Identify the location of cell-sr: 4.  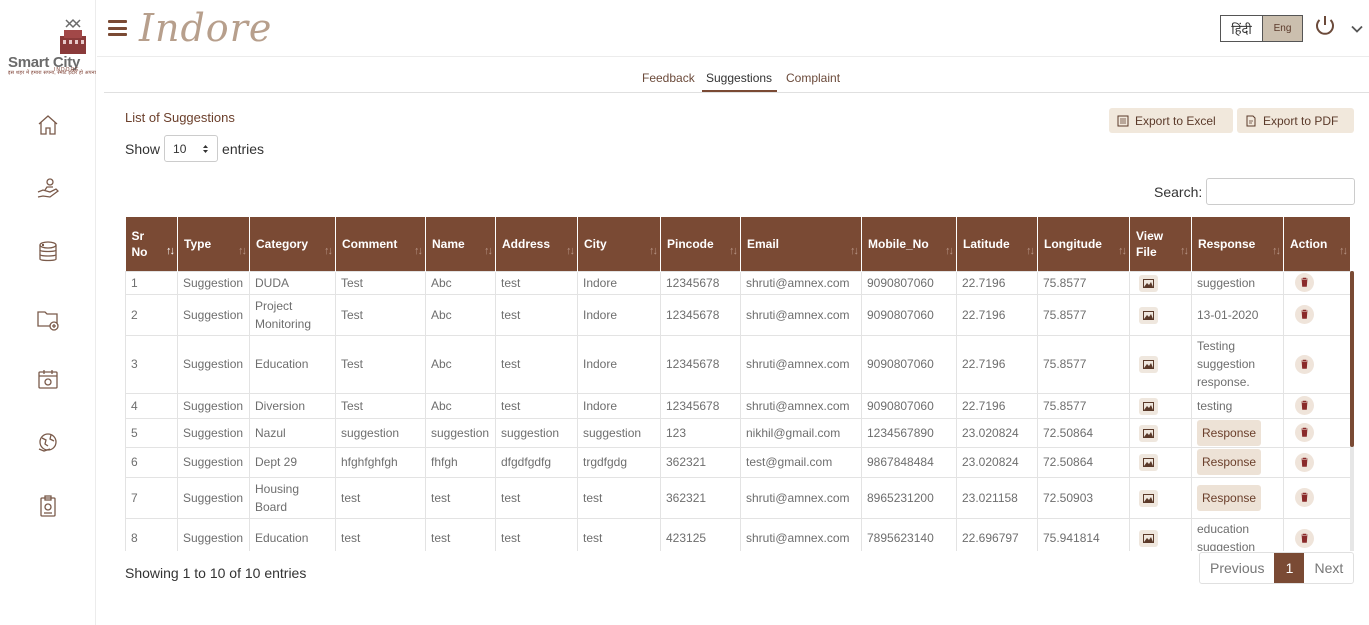
(151, 405).